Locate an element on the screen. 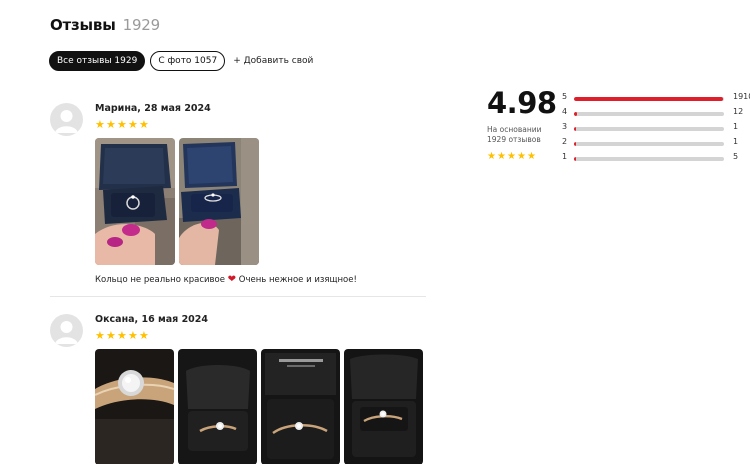 This screenshot has height=464, width=750. rating-bar-stars: 5 is located at coordinates (565, 96).